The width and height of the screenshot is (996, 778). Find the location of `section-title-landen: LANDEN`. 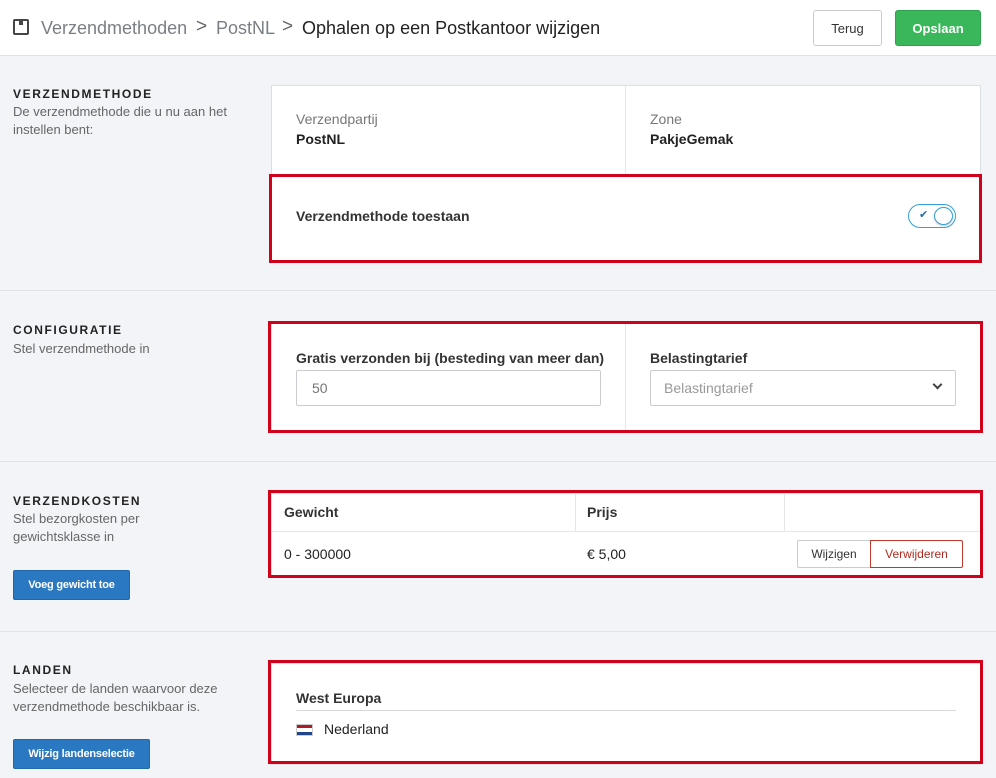

section-title-landen: LANDEN is located at coordinates (43, 670).